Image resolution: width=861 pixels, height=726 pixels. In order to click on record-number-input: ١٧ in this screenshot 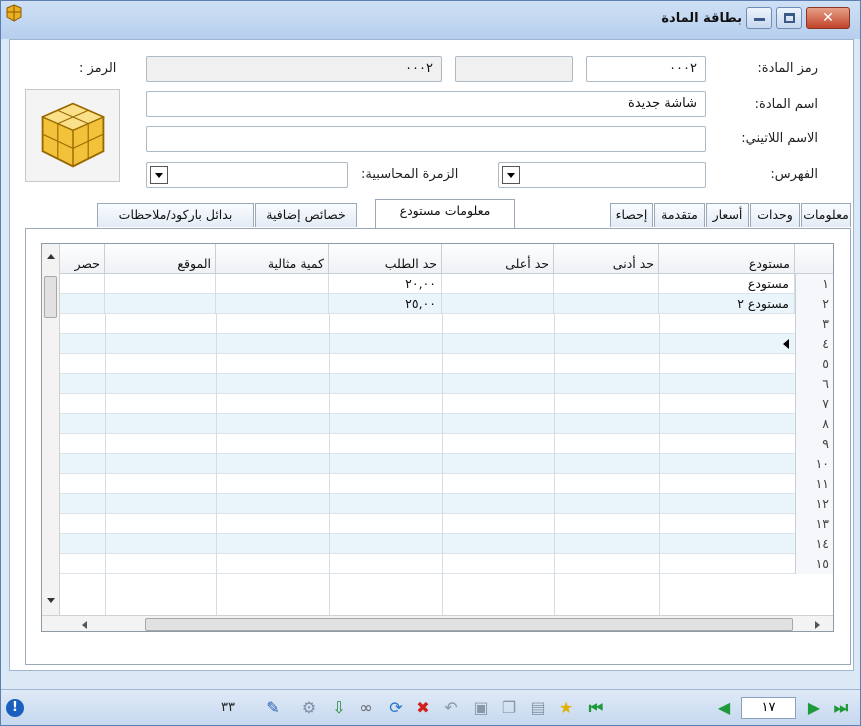, I will do `click(768, 708)`.